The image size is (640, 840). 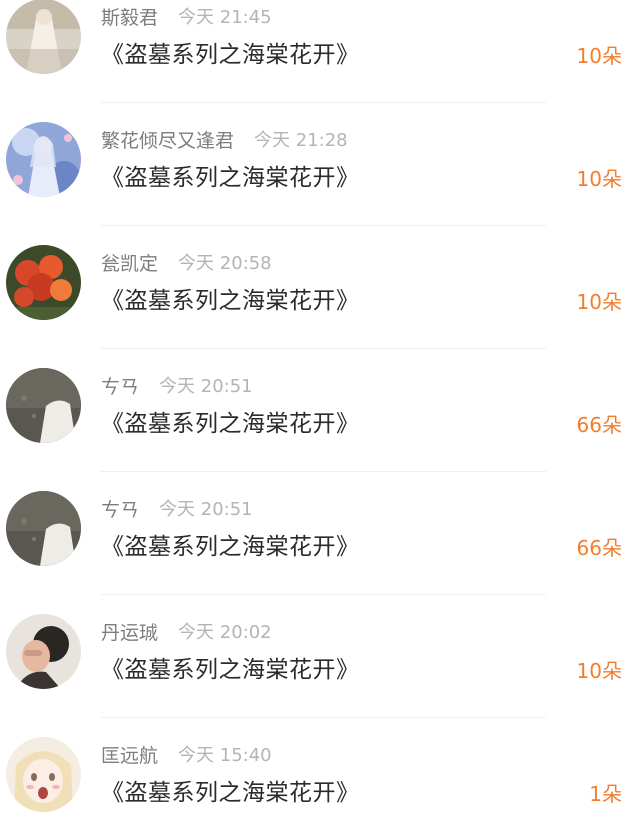 What do you see at coordinates (167, 139) in the screenshot?
I see `username: 繁花倾尽又逢君` at bounding box center [167, 139].